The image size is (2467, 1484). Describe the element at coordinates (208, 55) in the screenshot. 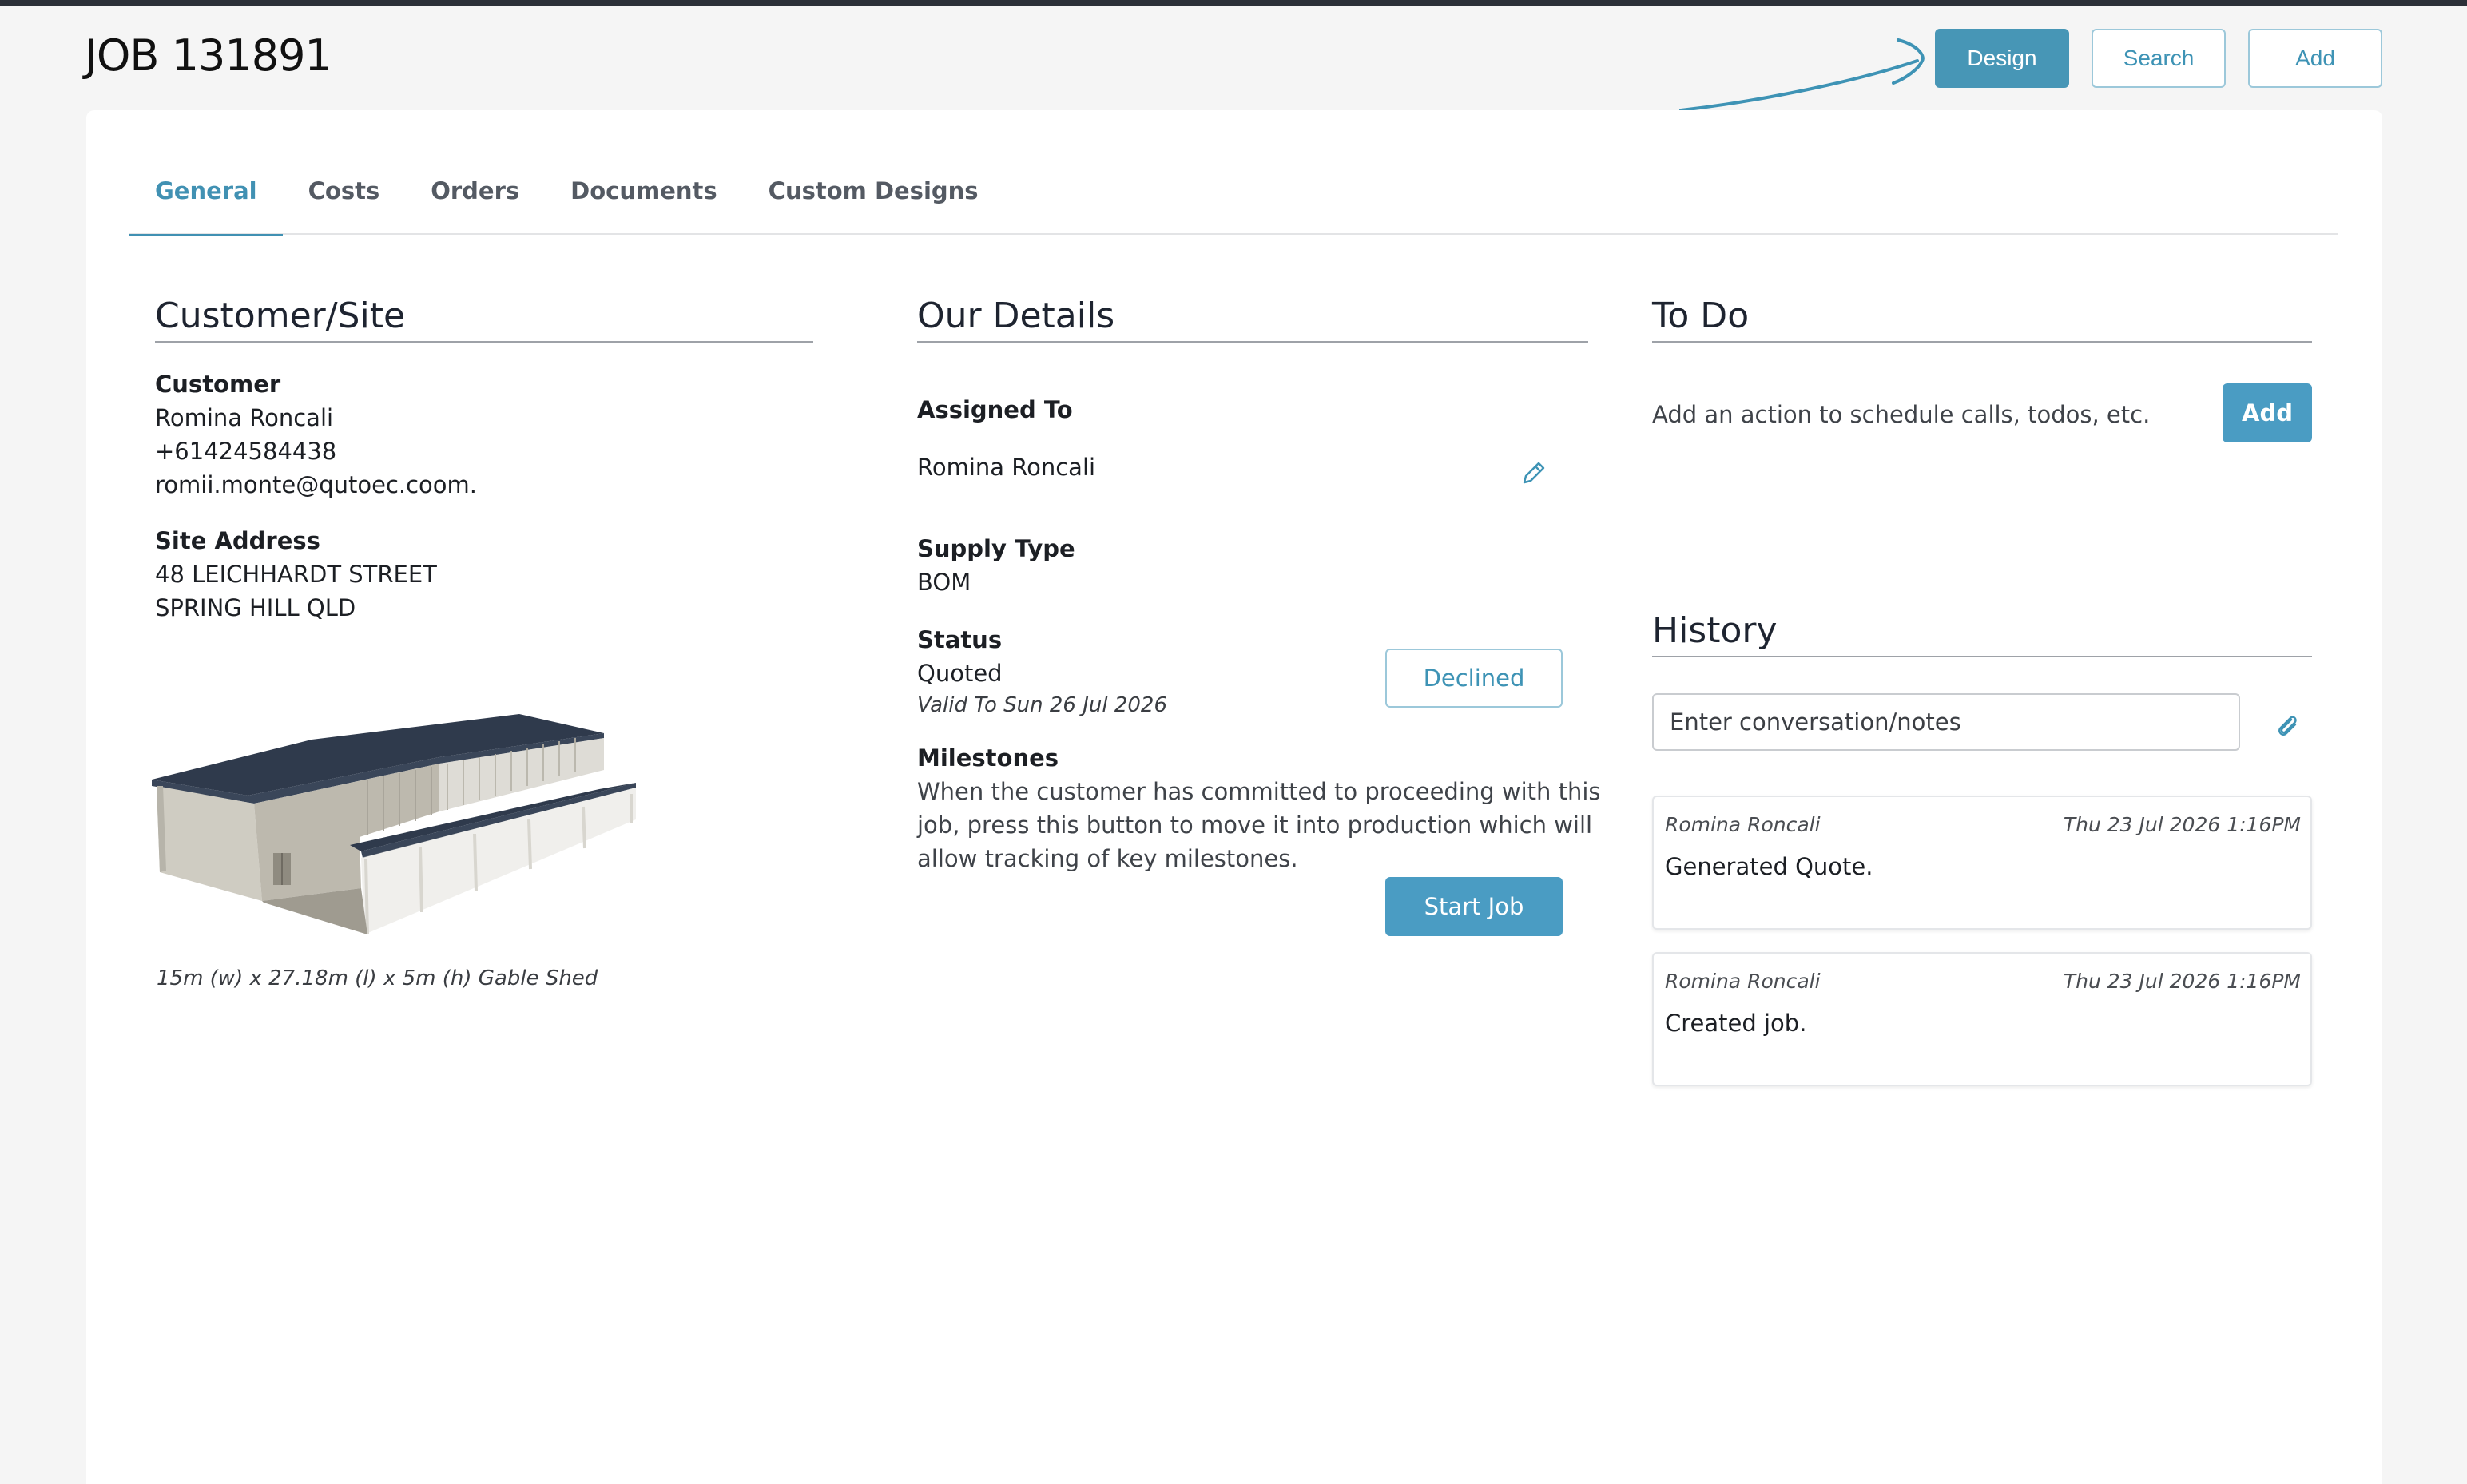

I see `page-title: JOB 131891` at that location.